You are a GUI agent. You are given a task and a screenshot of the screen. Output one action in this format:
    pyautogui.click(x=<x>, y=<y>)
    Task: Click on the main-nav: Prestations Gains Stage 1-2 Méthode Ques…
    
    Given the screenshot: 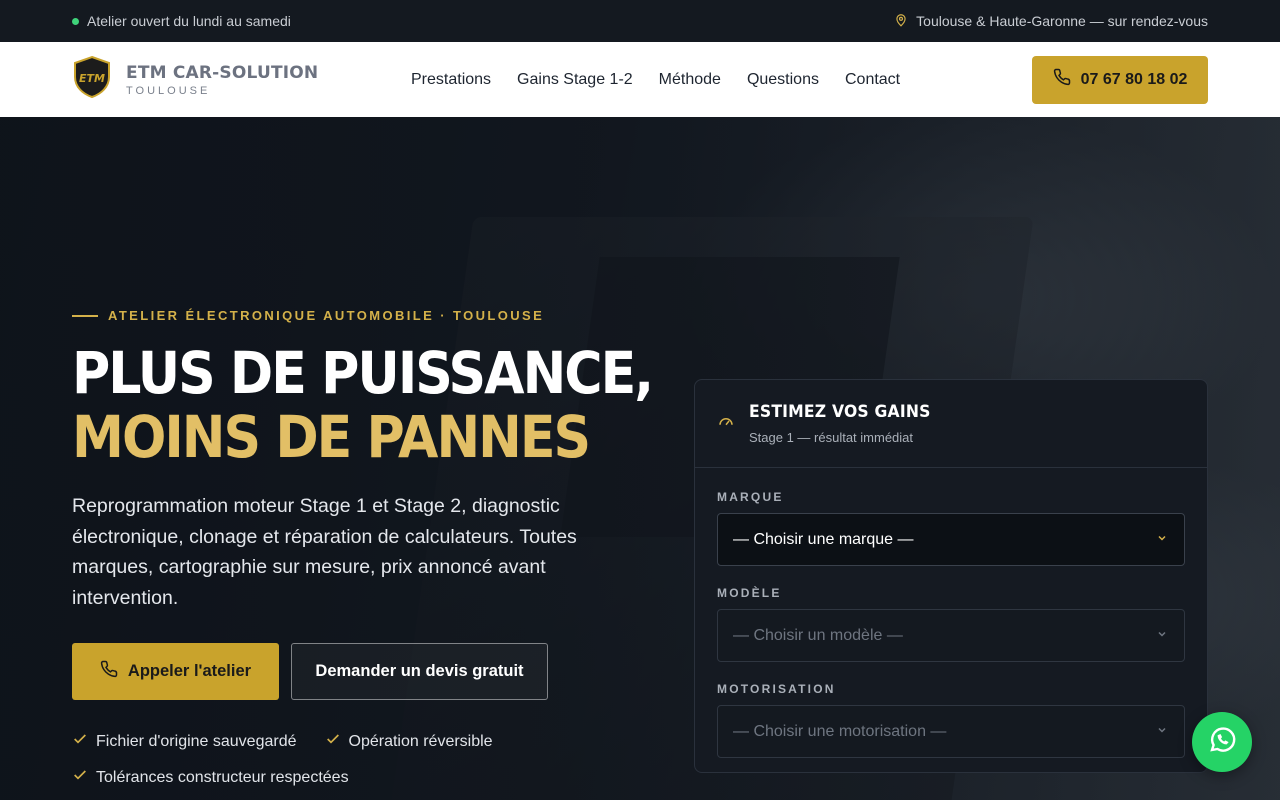 What is the action you would take?
    pyautogui.click(x=655, y=80)
    